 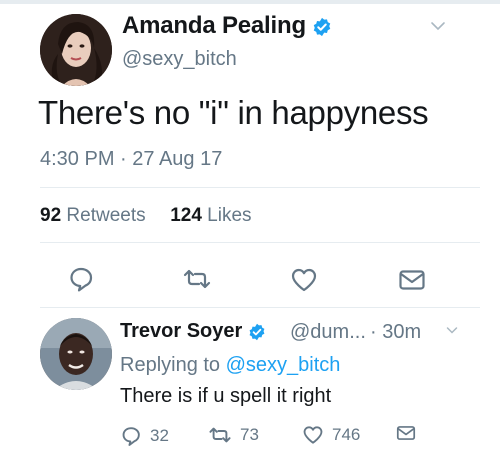 I want to click on replying-to: Replying to @sexy_bitch, so click(x=230, y=365).